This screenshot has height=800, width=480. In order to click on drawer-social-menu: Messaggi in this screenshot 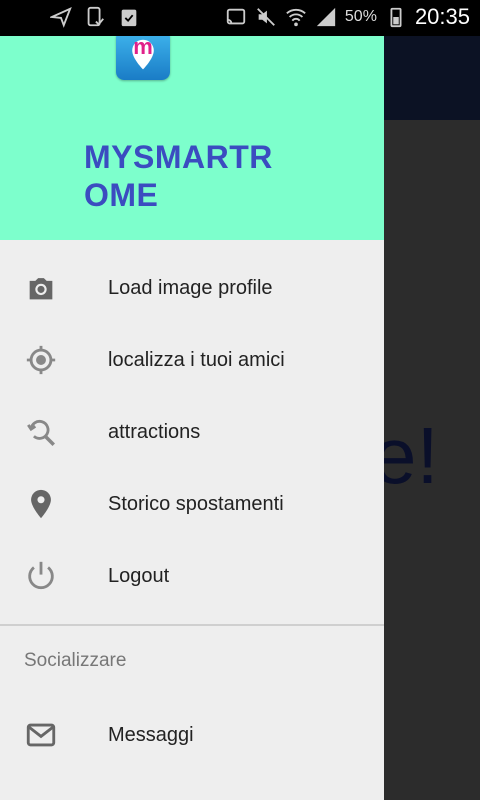, I will do `click(192, 735)`.